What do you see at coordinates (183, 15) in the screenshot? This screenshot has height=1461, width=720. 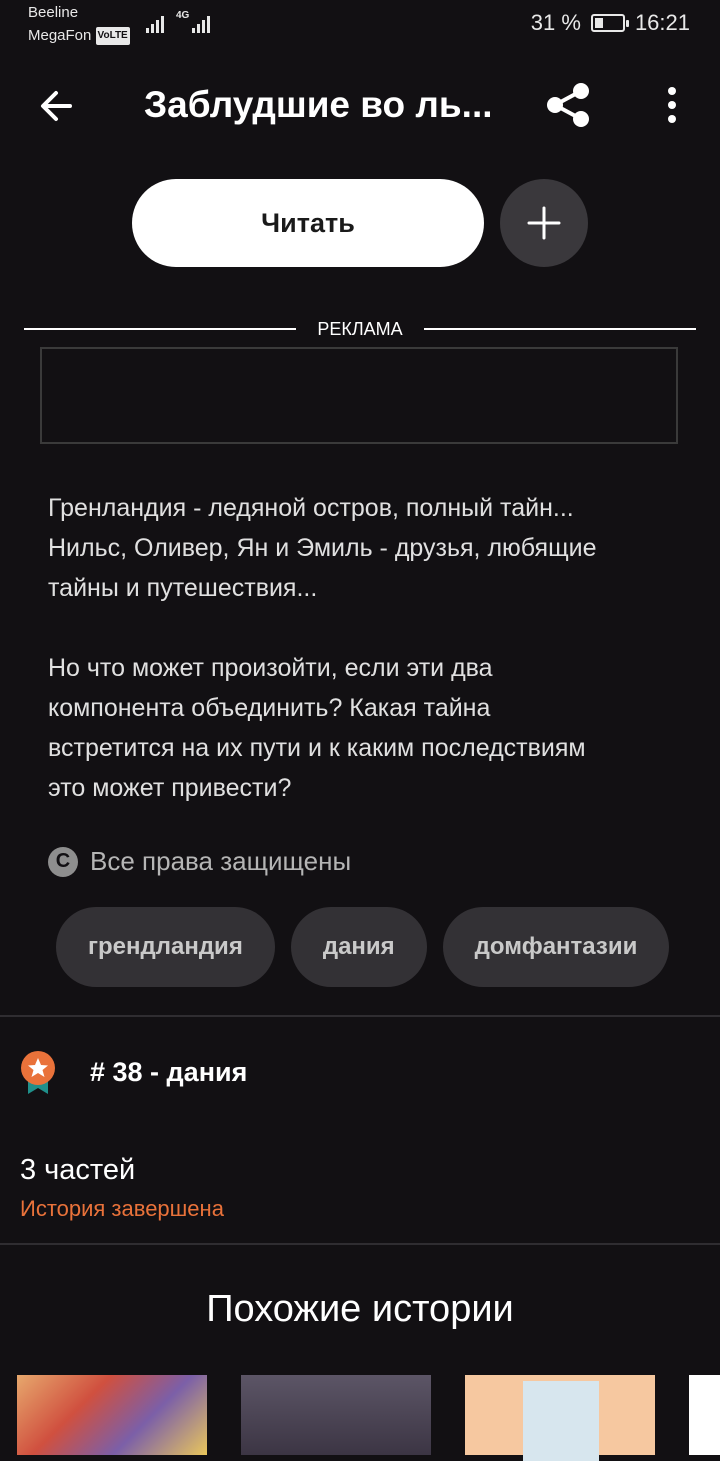 I see `network-type: 4G` at bounding box center [183, 15].